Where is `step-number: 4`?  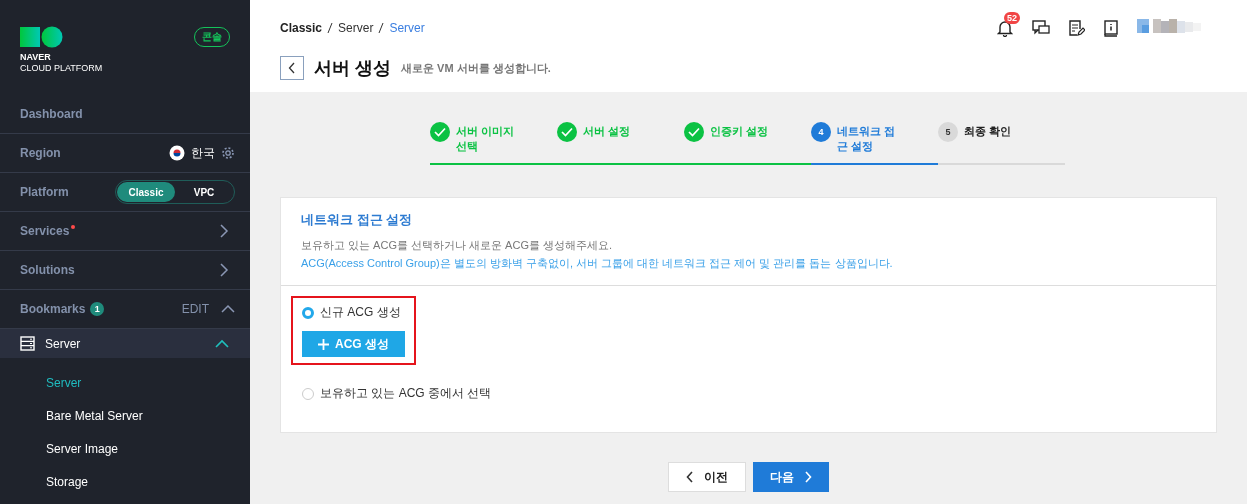 step-number: 4 is located at coordinates (821, 132).